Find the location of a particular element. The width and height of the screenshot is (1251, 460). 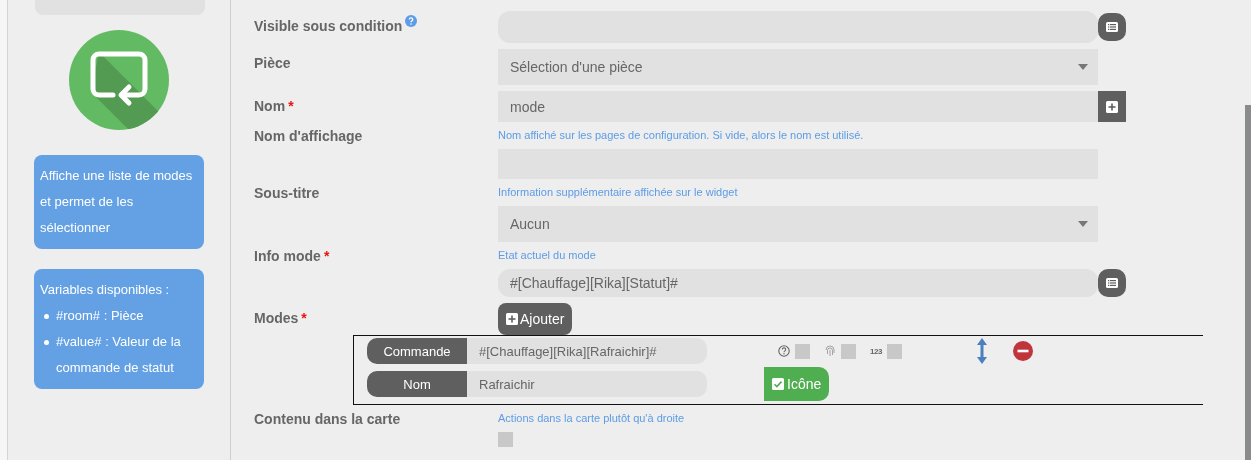

add-button: Ajouter is located at coordinates (535, 319).